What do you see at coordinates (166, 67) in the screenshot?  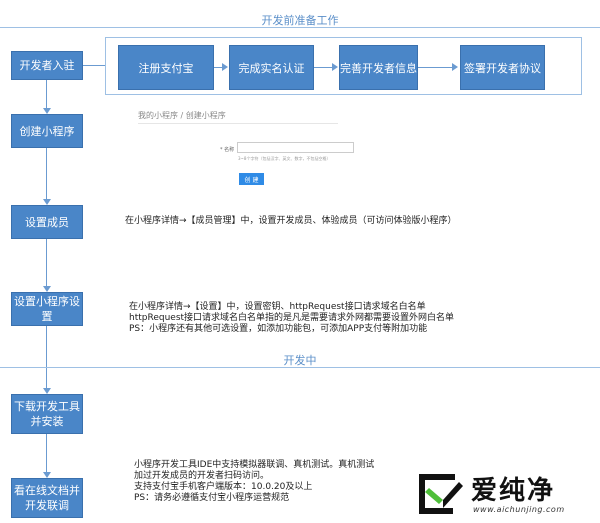 I see `flow-node-register-alipay: 注册支付宝` at bounding box center [166, 67].